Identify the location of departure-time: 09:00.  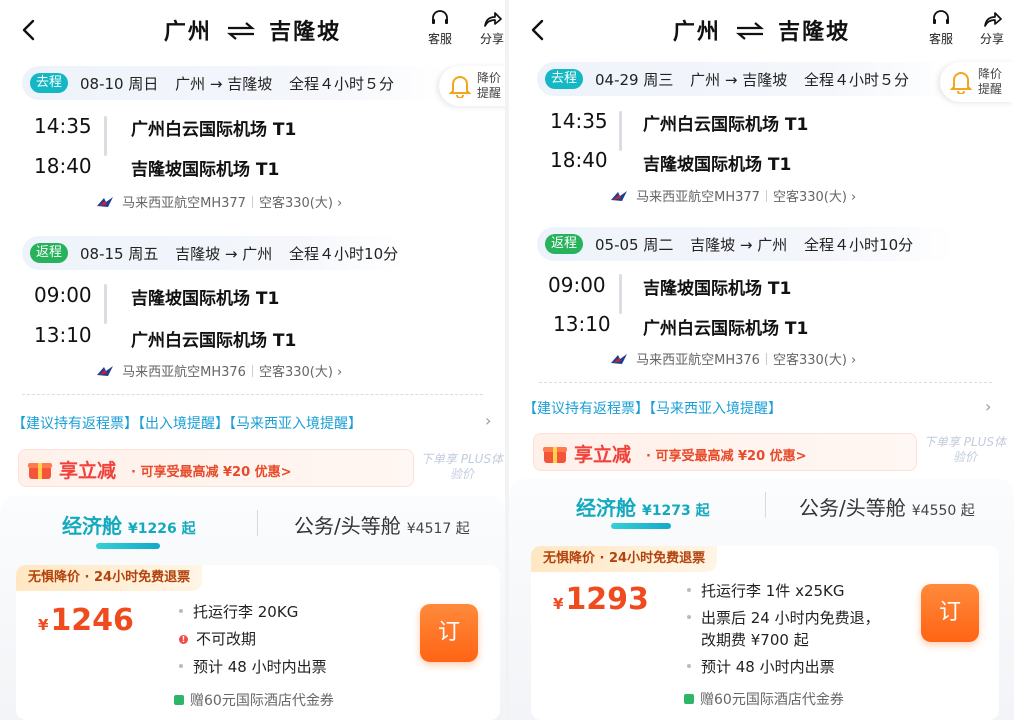
(63, 295).